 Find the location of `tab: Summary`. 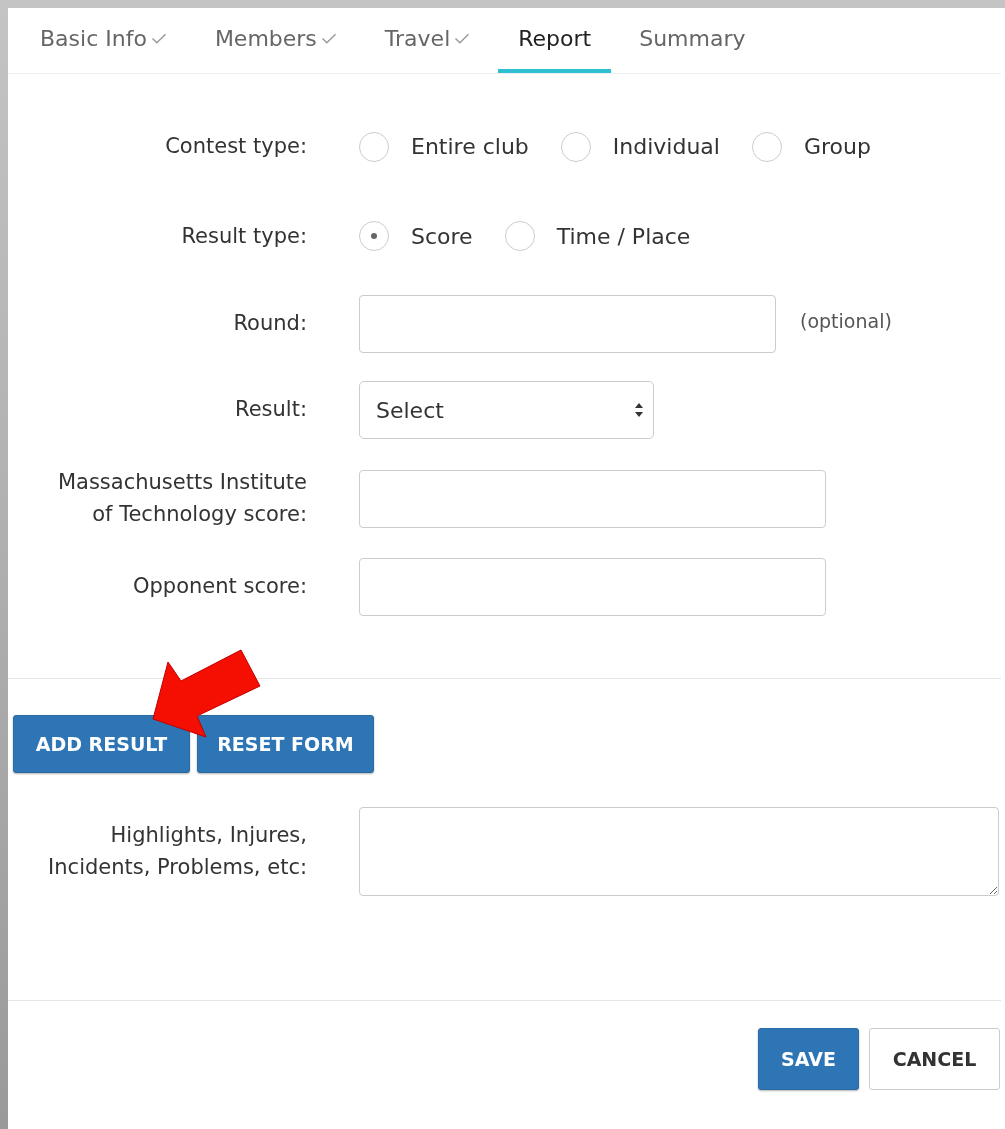

tab: Summary is located at coordinates (692, 40).